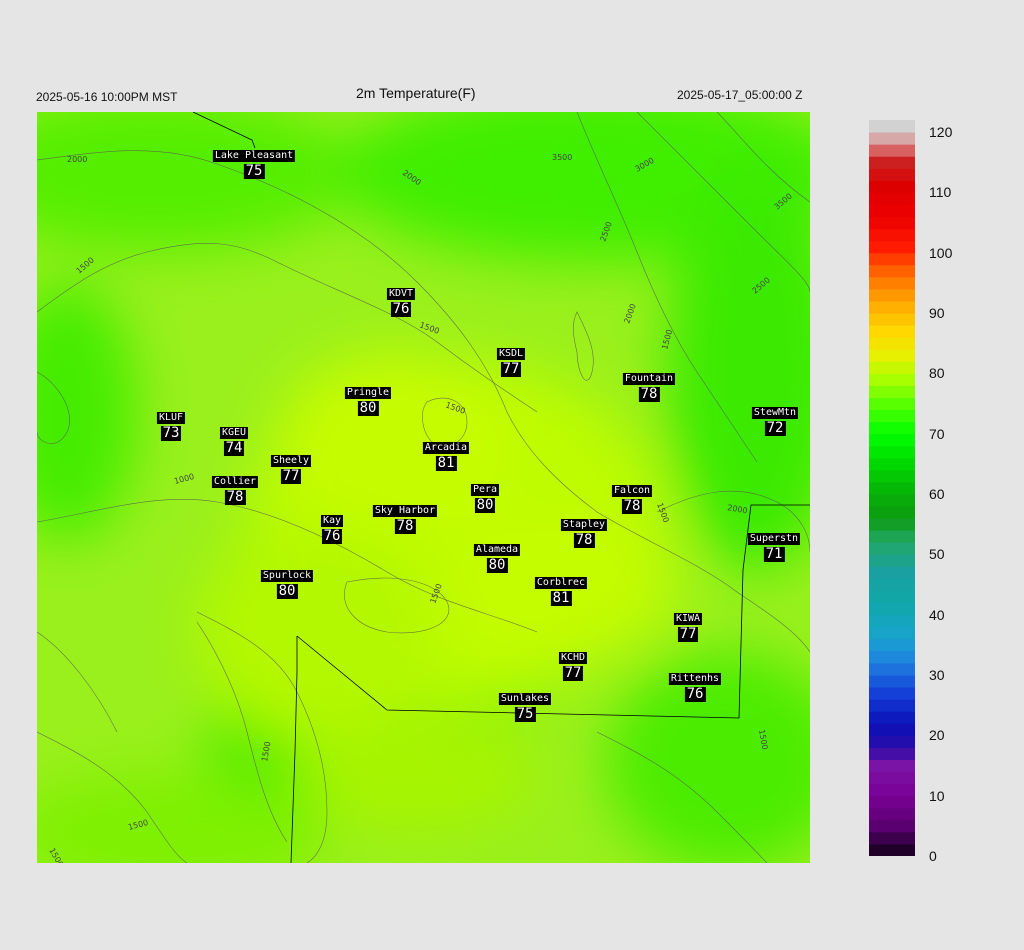 This screenshot has height=950, width=1024. I want to click on colorbar-tick-label: 0, so click(933, 856).